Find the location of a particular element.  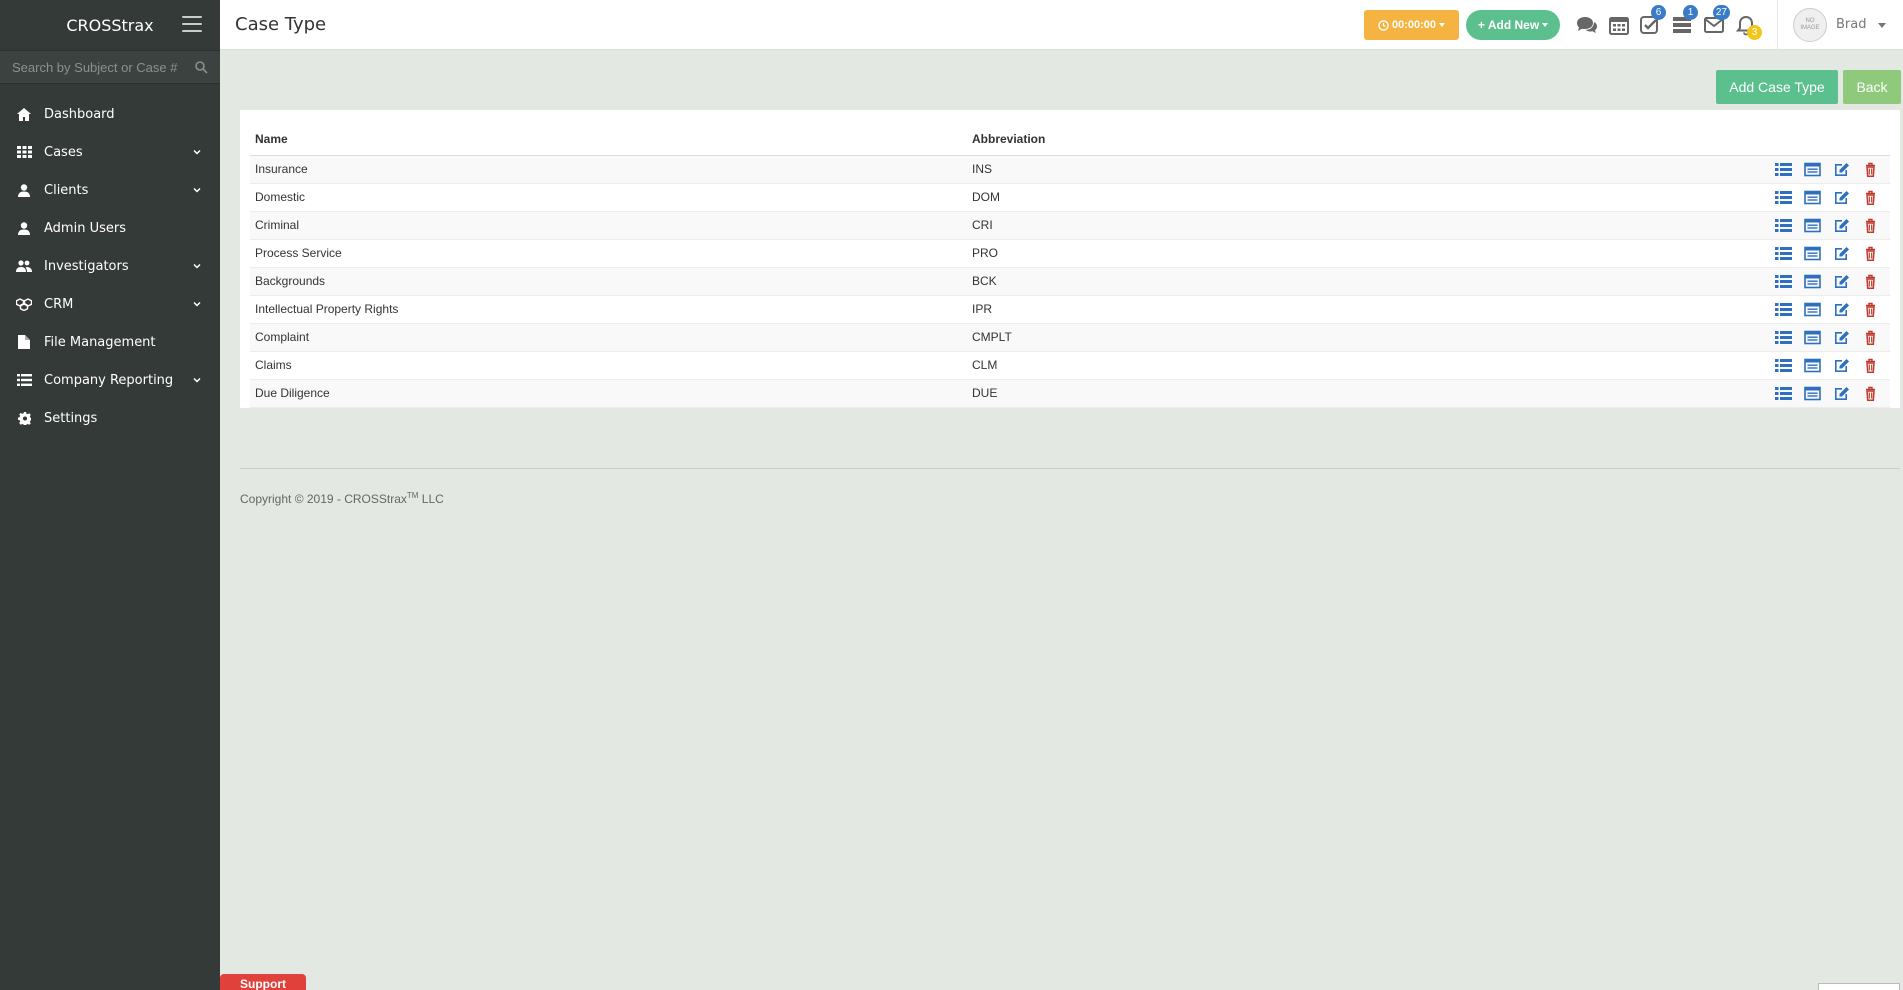

add-new-button: + Add New is located at coordinates (1513, 25).